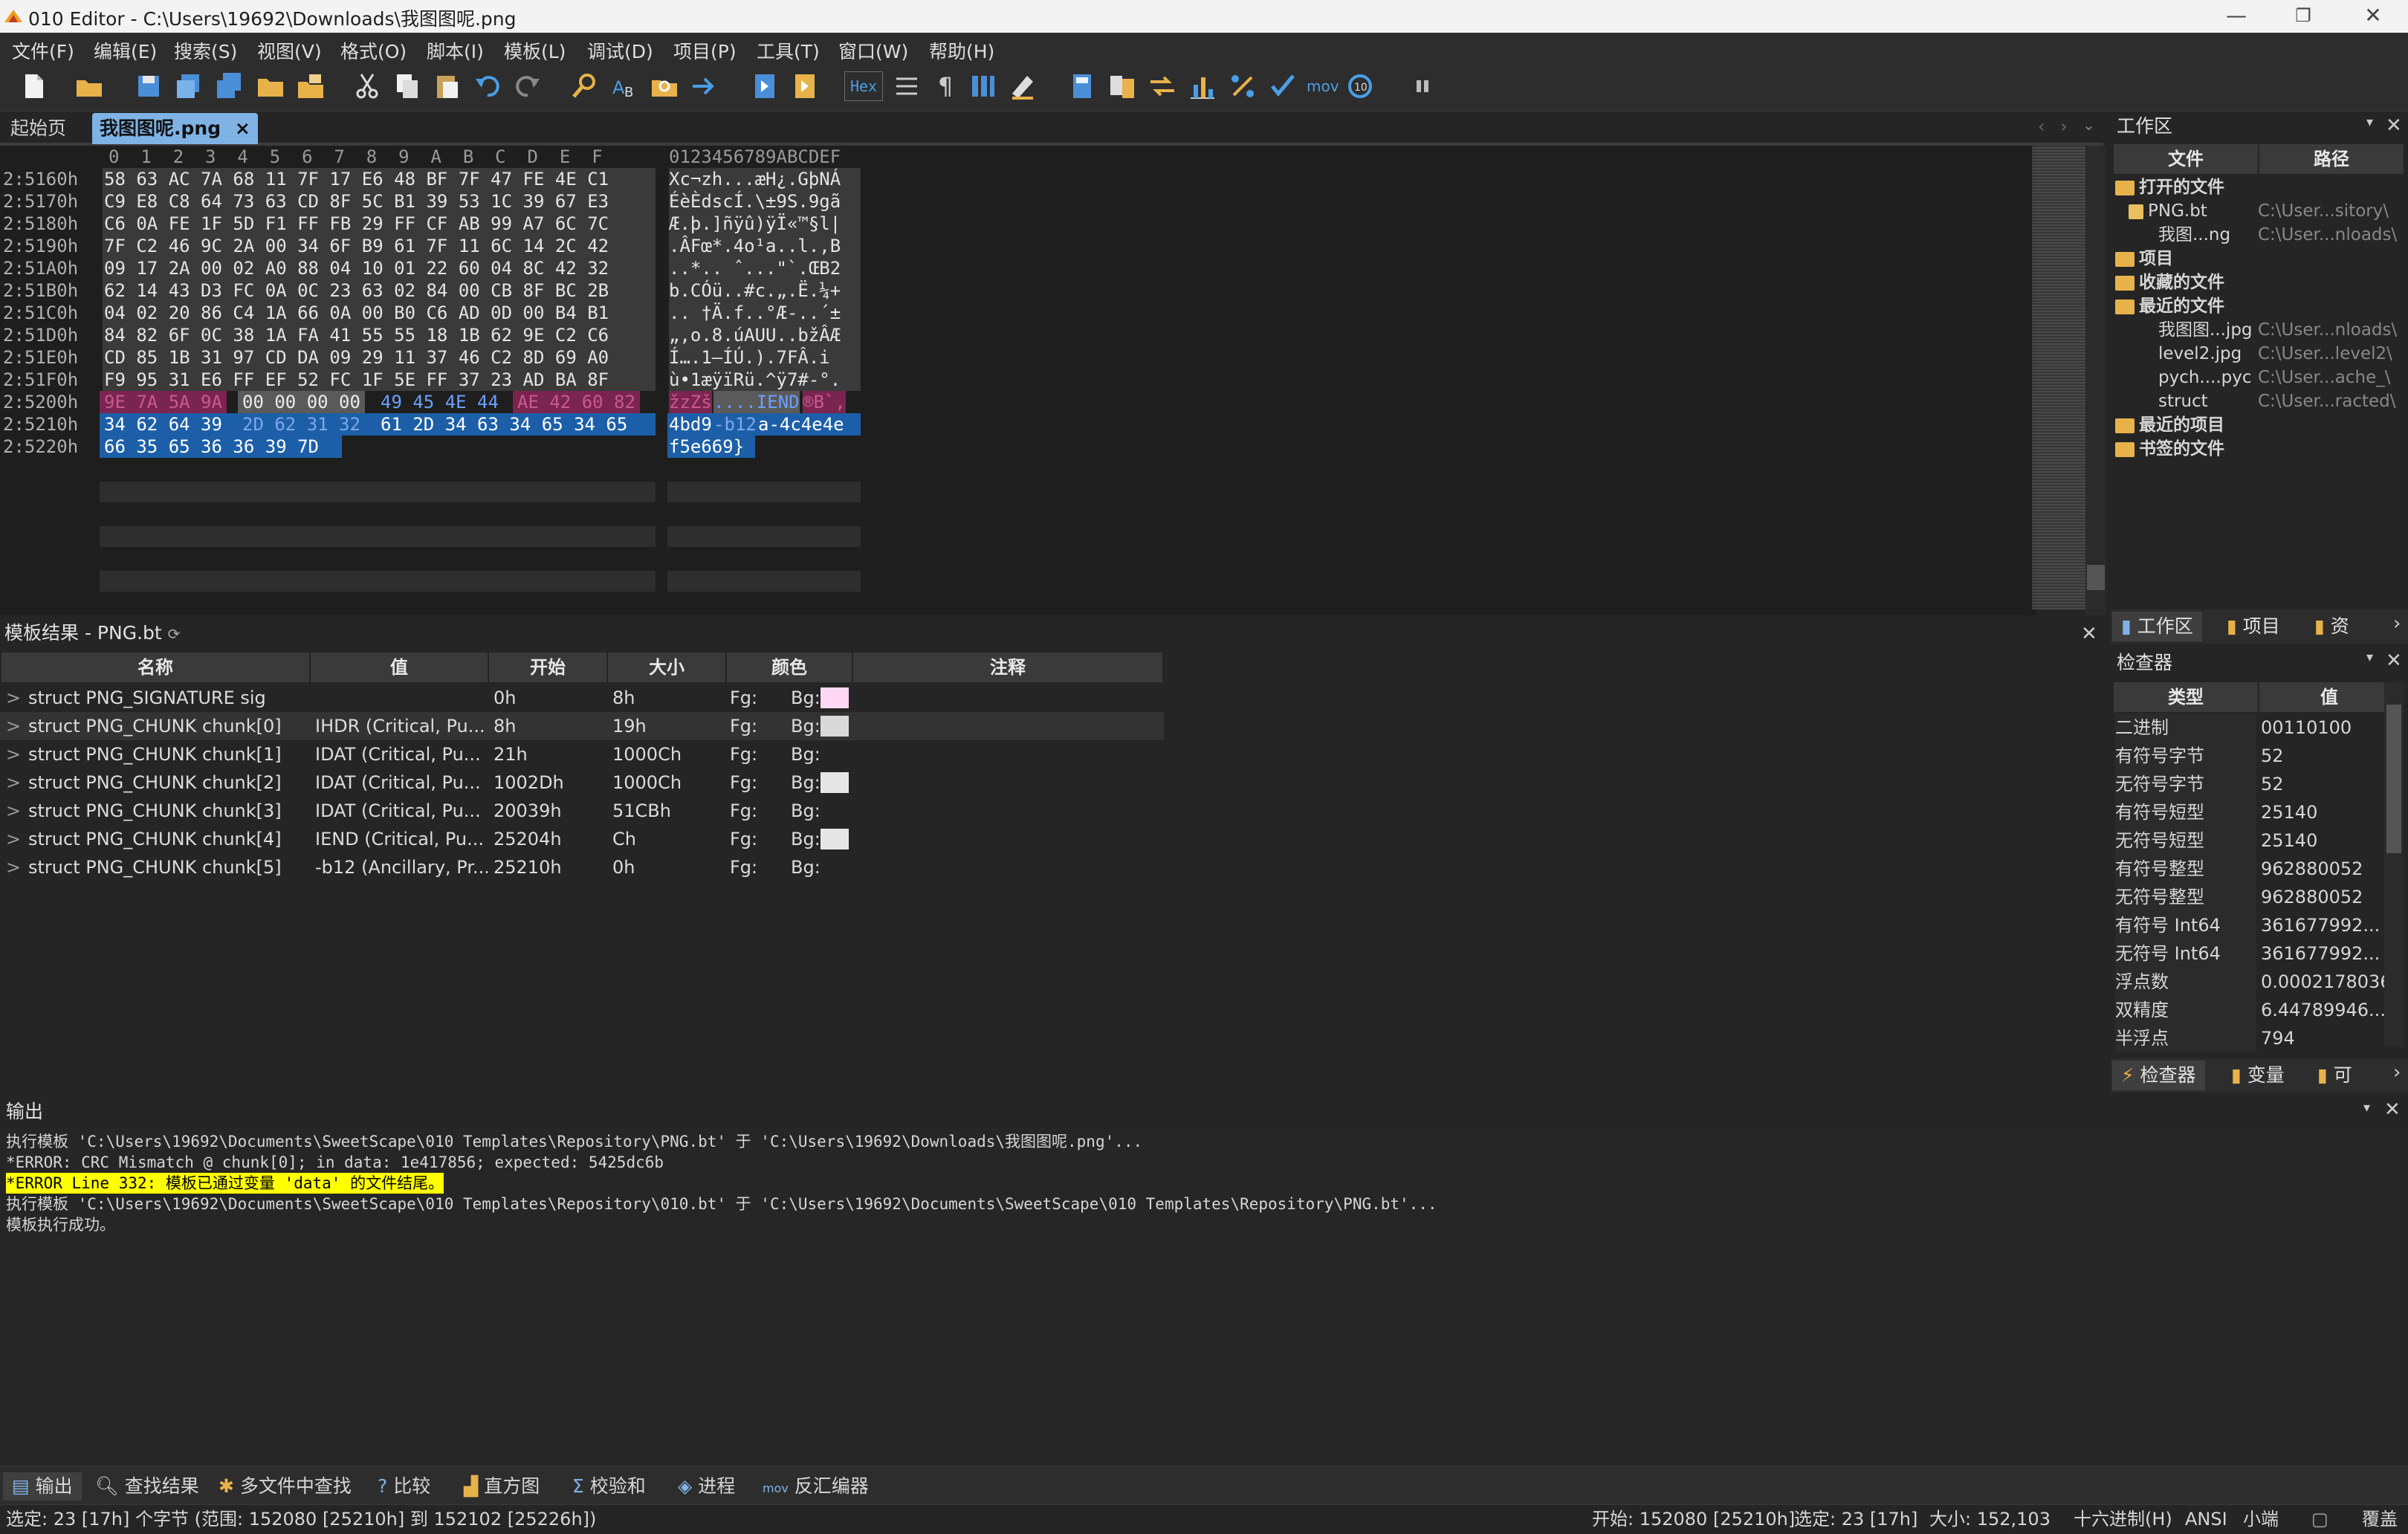 The height and width of the screenshot is (1534, 2408). What do you see at coordinates (175, 128) in the screenshot?
I see `tab-file: 我图图呢.png ×` at bounding box center [175, 128].